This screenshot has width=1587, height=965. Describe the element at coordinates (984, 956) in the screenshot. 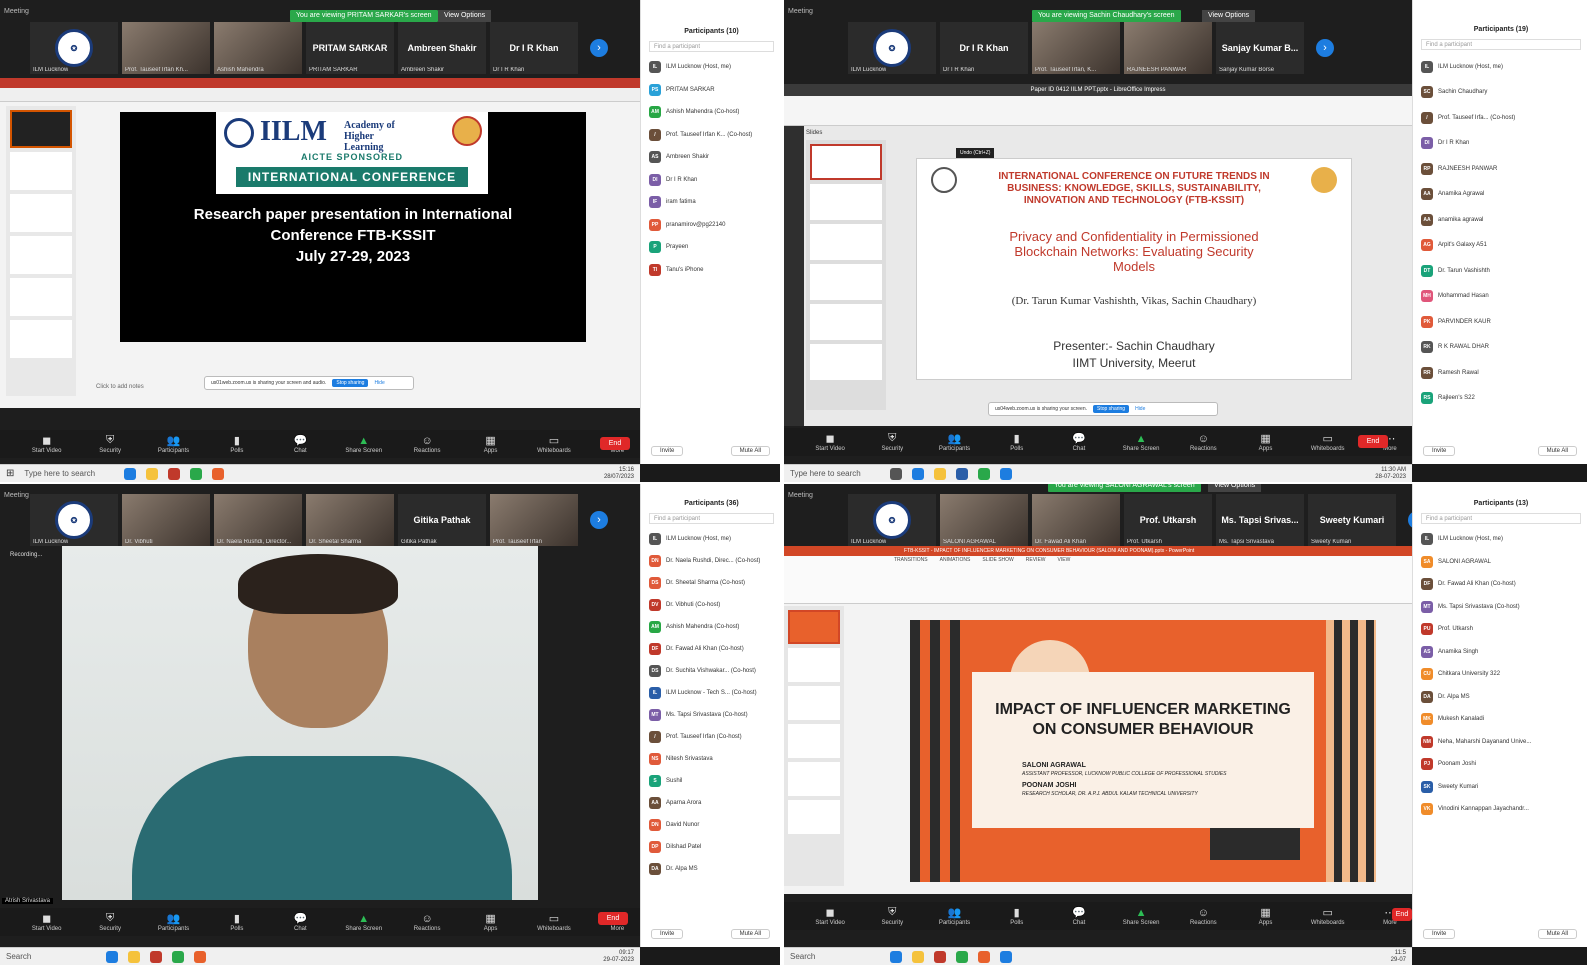

I see `vlc-icon` at that location.